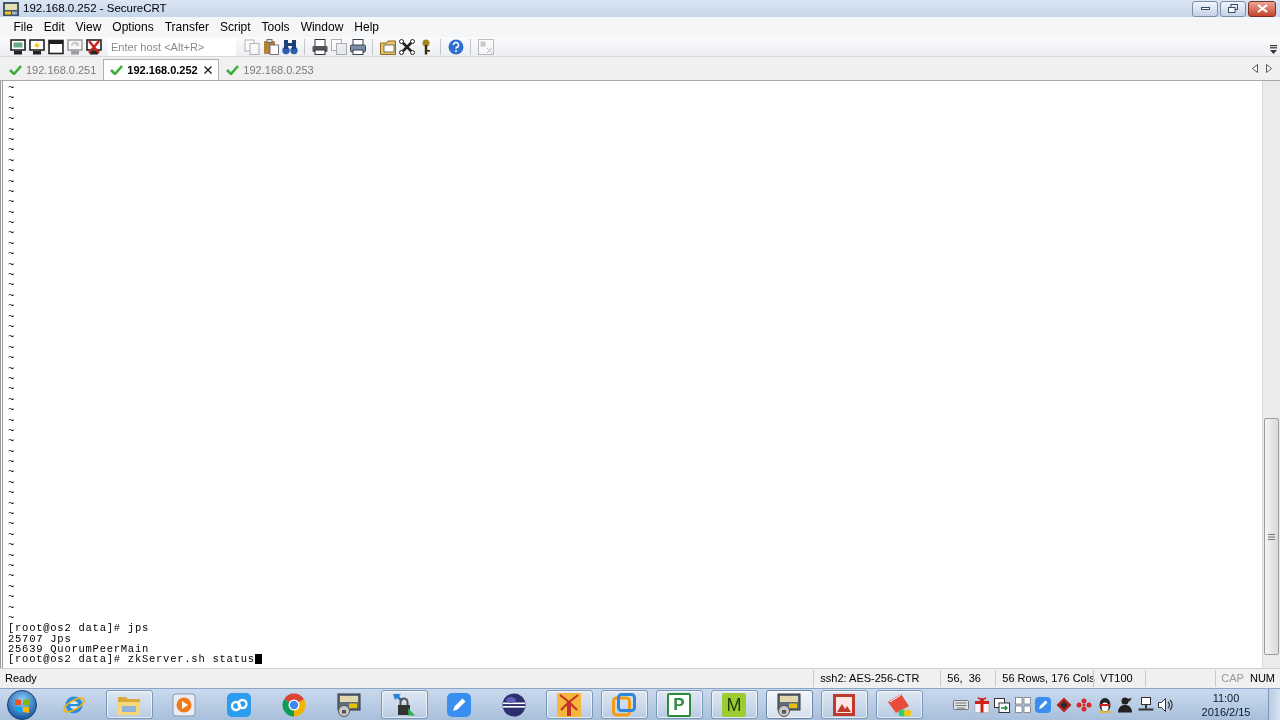 This screenshot has width=1280, height=720. I want to click on scrollbar, so click(1271, 374).